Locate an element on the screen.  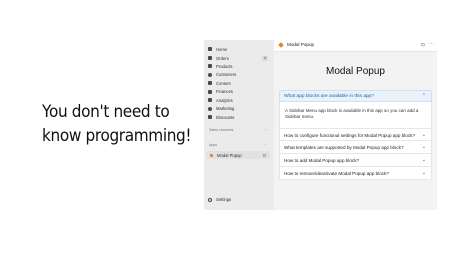
sidebar-item-orders: Orders is located at coordinates (218, 58).